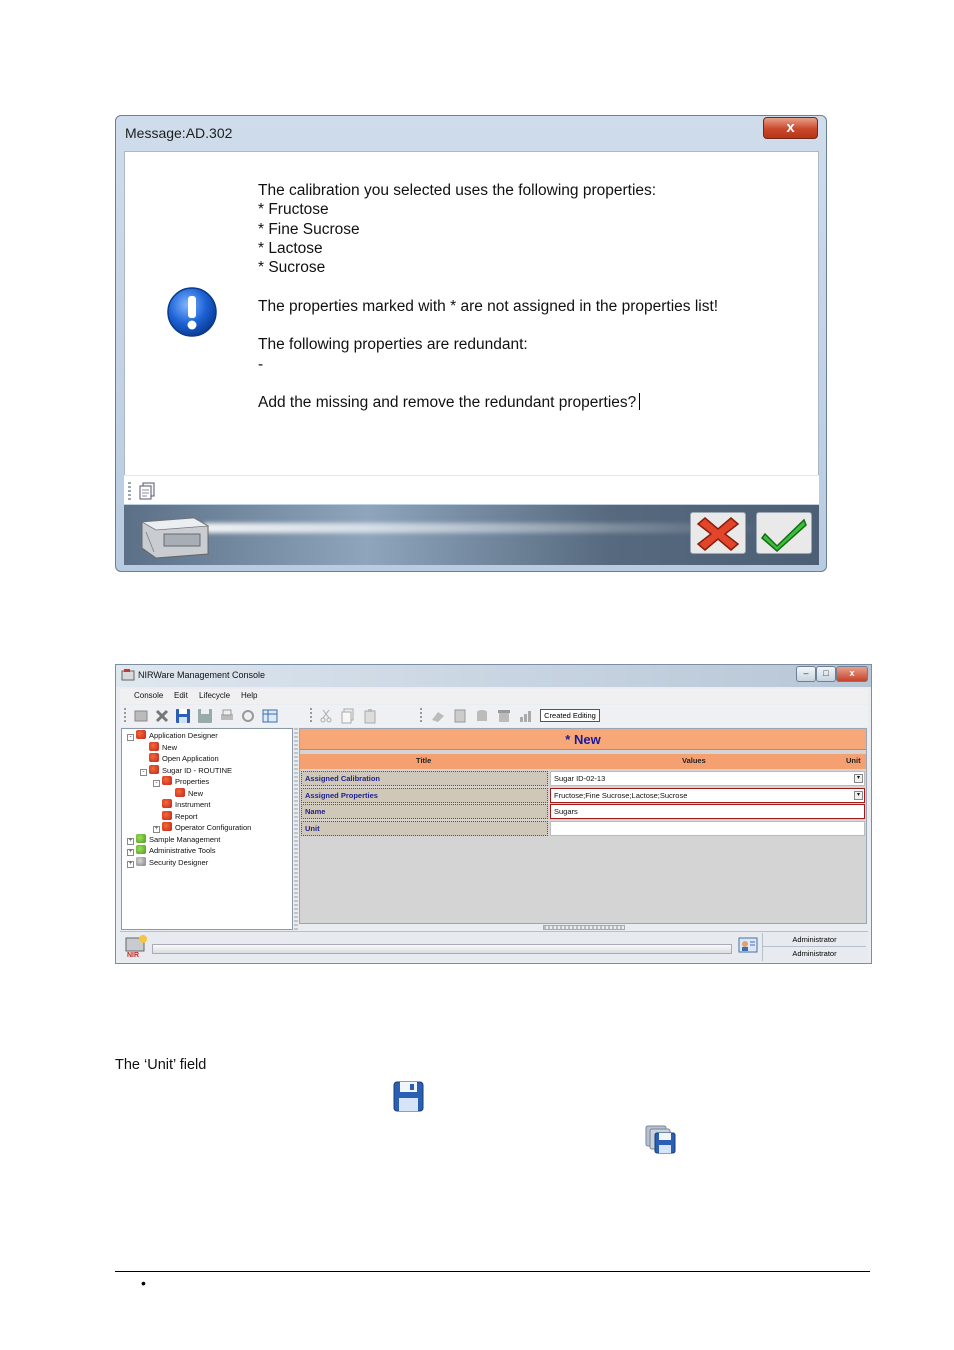  Describe the element at coordinates (248, 716) in the screenshot. I see `refresh-icon` at that location.